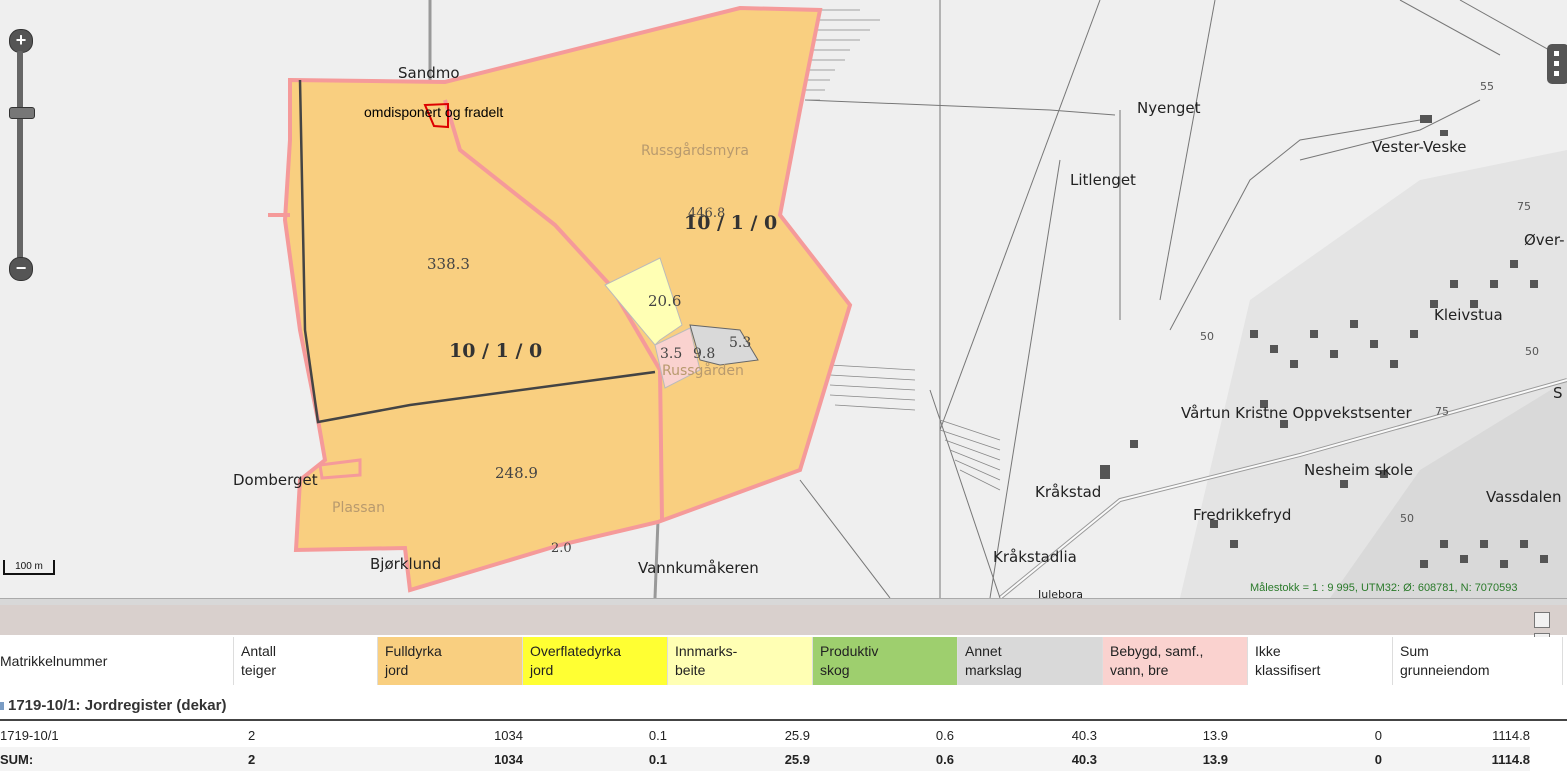 The image size is (1567, 778). I want to click on section-rule, so click(783, 720).